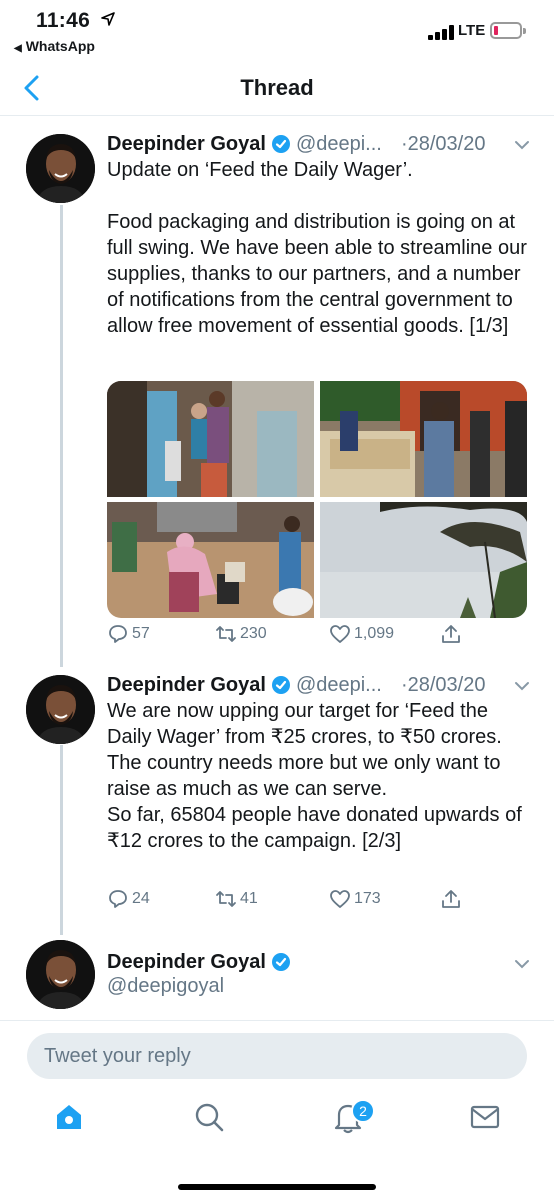  Describe the element at coordinates (209, 1117) in the screenshot. I see `search-icon` at that location.